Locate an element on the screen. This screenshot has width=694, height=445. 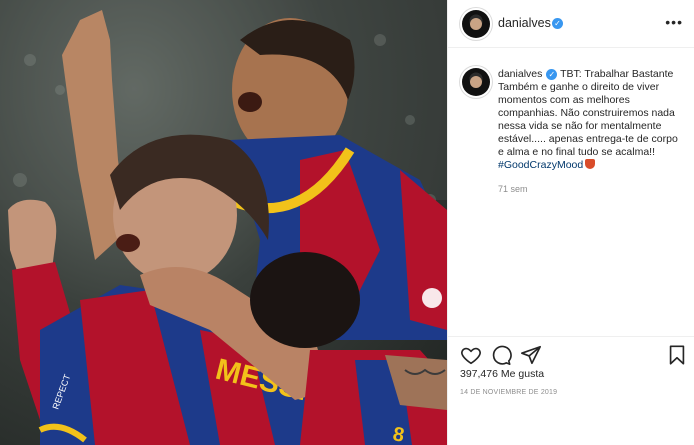
caption-hashtag-link: #GoodCrazyMood is located at coordinates (540, 165).